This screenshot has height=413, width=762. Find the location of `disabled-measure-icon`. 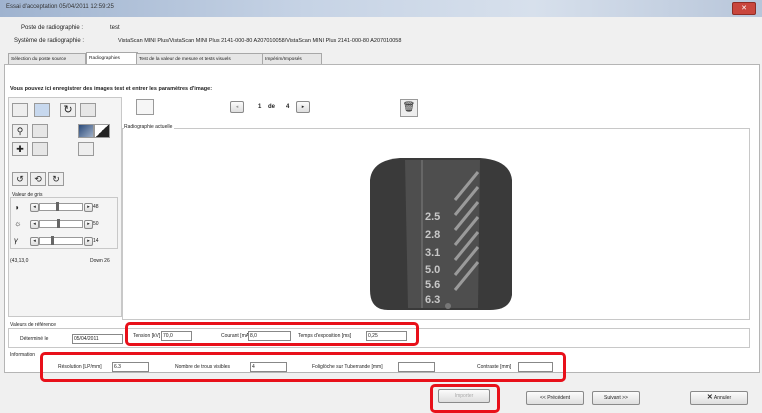

disabled-measure-icon is located at coordinates (40, 149).